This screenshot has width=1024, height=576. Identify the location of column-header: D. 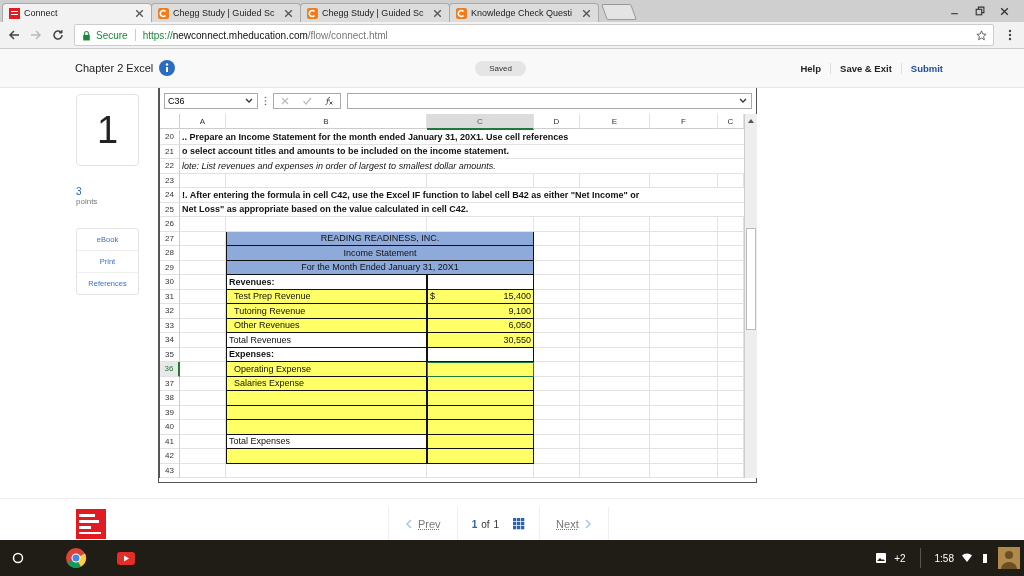
(557, 121).